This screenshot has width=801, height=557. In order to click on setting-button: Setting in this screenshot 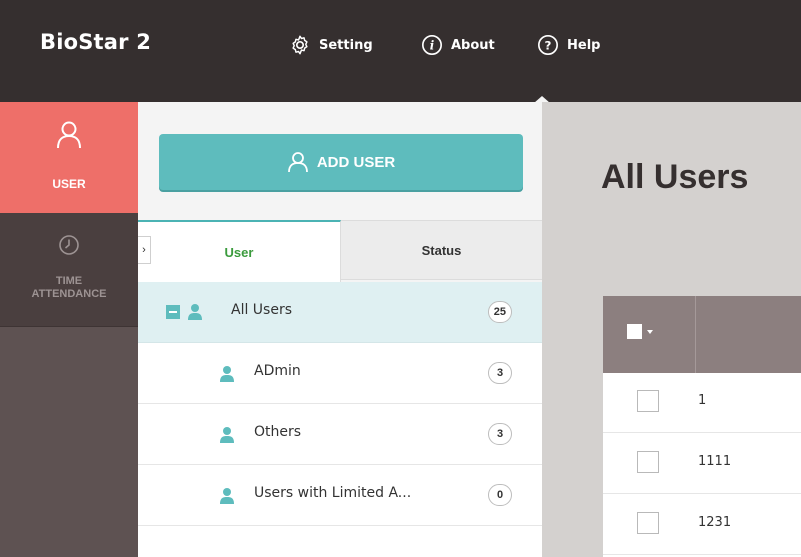, I will do `click(331, 45)`.